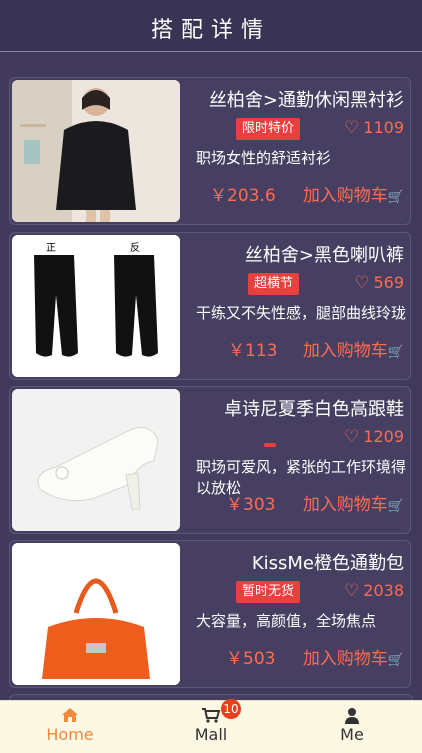 The width and height of the screenshot is (422, 753). I want to click on tab-home-label: Home, so click(70, 734).